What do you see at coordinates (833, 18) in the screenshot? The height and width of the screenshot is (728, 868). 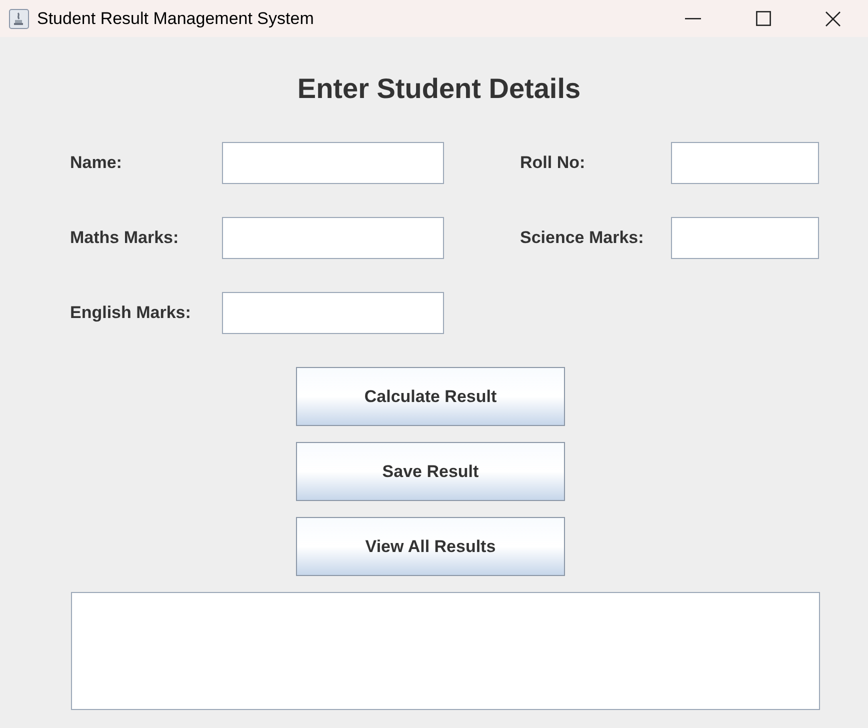 I see `close-icon` at bounding box center [833, 18].